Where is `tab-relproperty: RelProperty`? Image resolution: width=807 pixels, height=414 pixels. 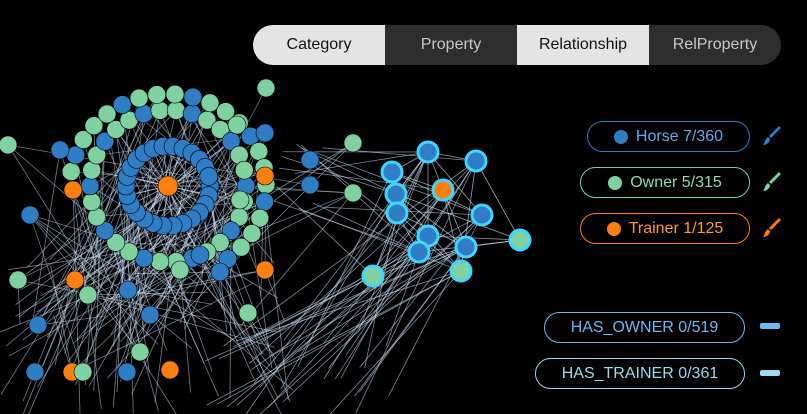
tab-relproperty: RelProperty is located at coordinates (715, 45).